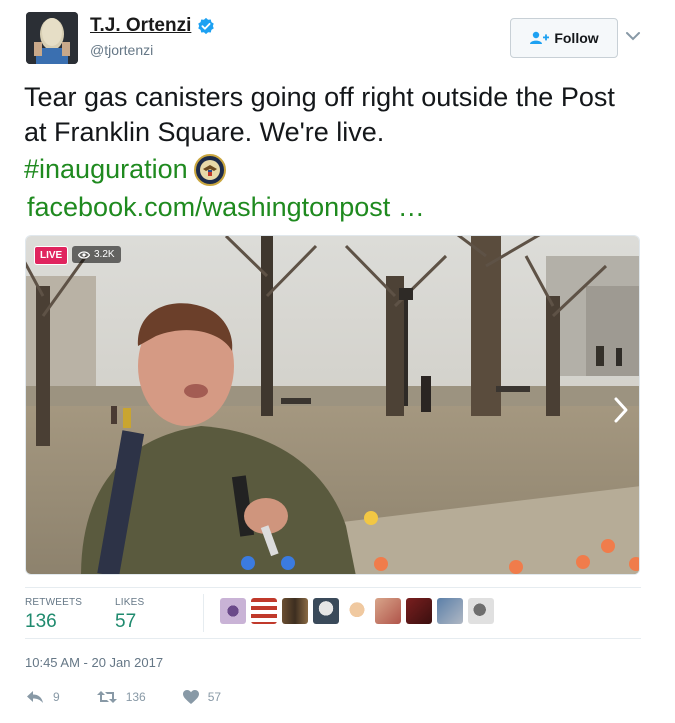 Image resolution: width=675 pixels, height=723 pixels. I want to click on reply-count: 9, so click(56, 697).